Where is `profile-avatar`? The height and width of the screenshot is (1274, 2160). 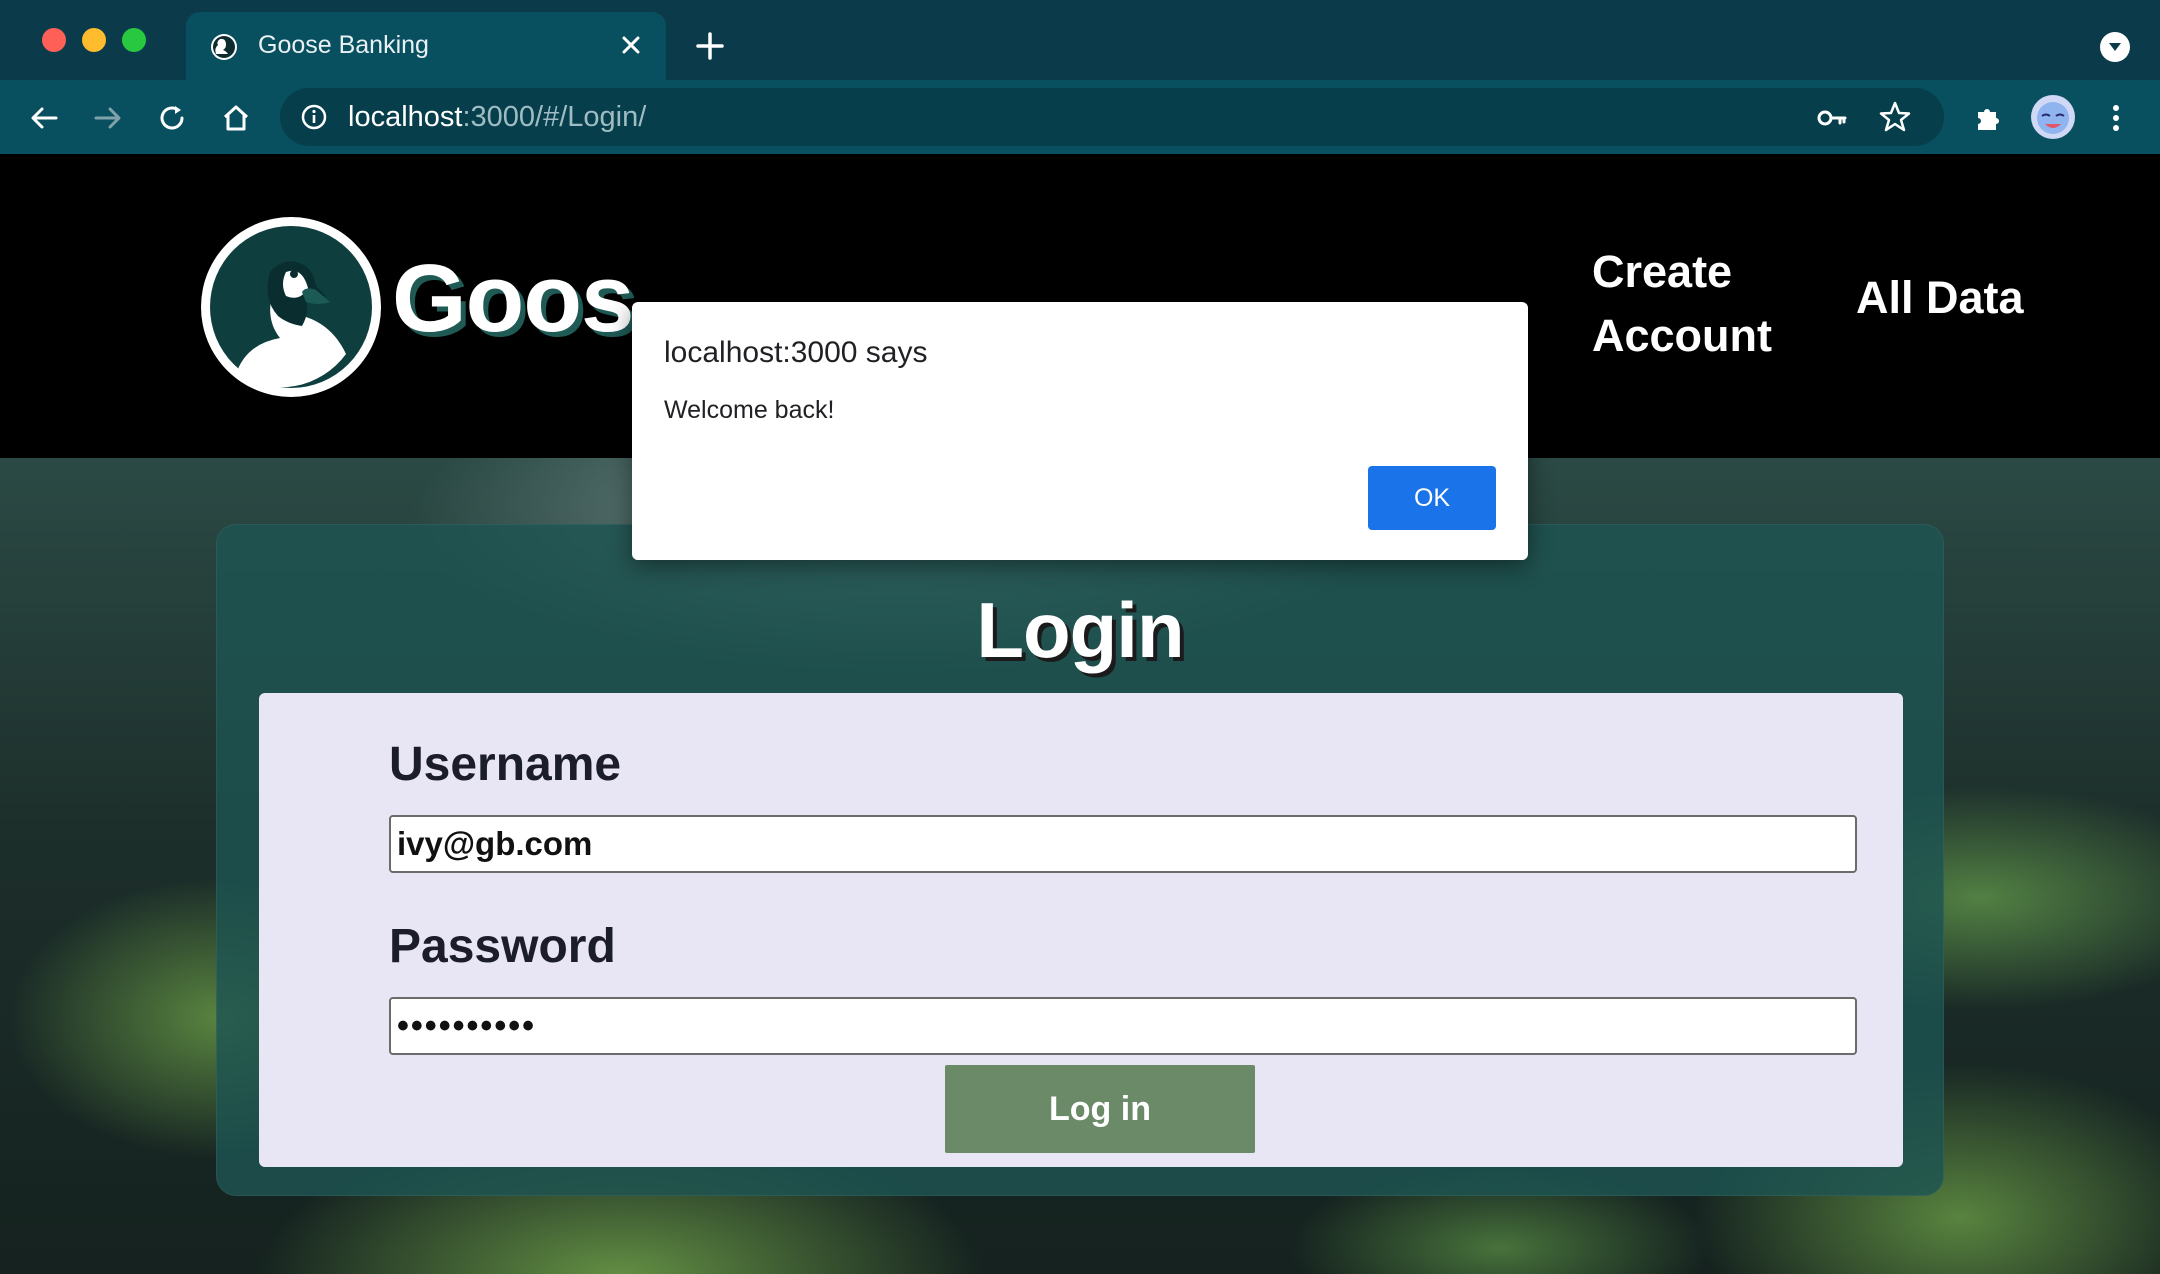 profile-avatar is located at coordinates (2053, 117).